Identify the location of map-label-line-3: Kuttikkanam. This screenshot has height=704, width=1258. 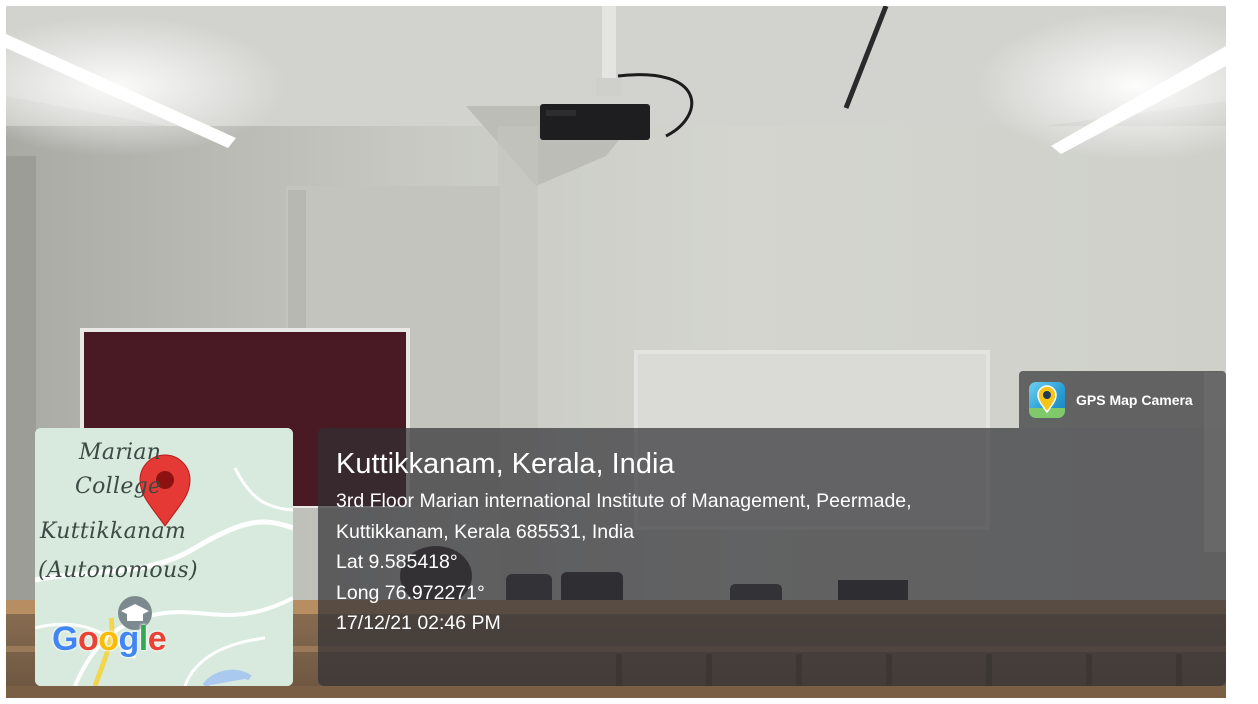
(113, 531).